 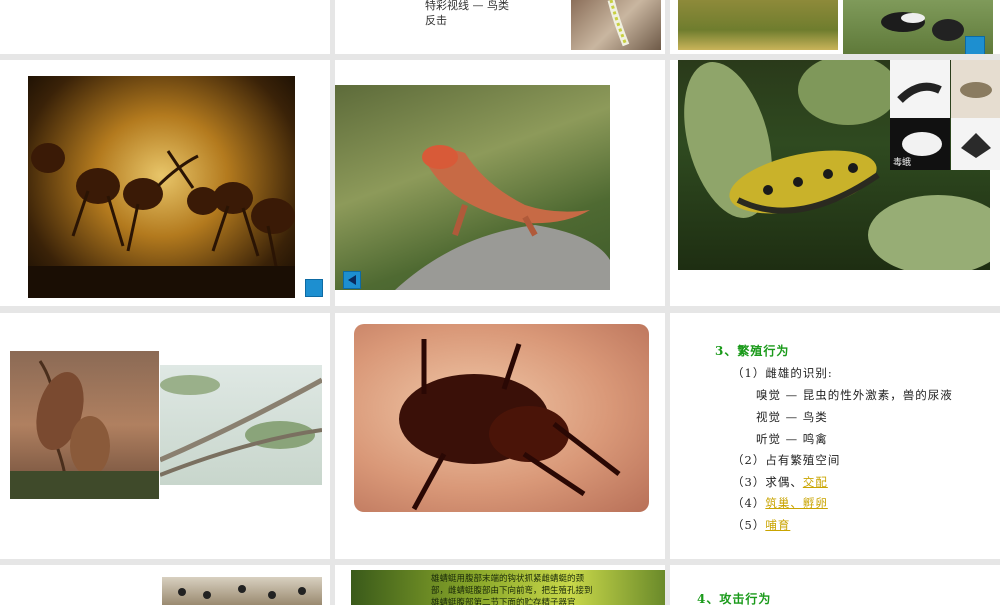 I want to click on slide-9-line-6: （3）求偶、交配, so click(x=780, y=482).